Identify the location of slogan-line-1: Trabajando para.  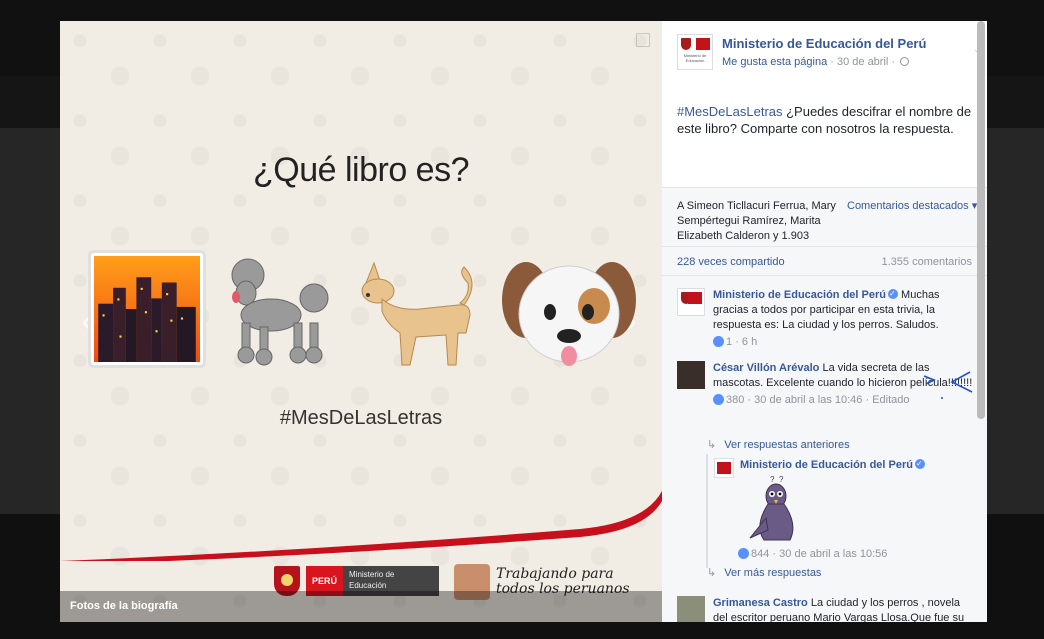
(555, 574).